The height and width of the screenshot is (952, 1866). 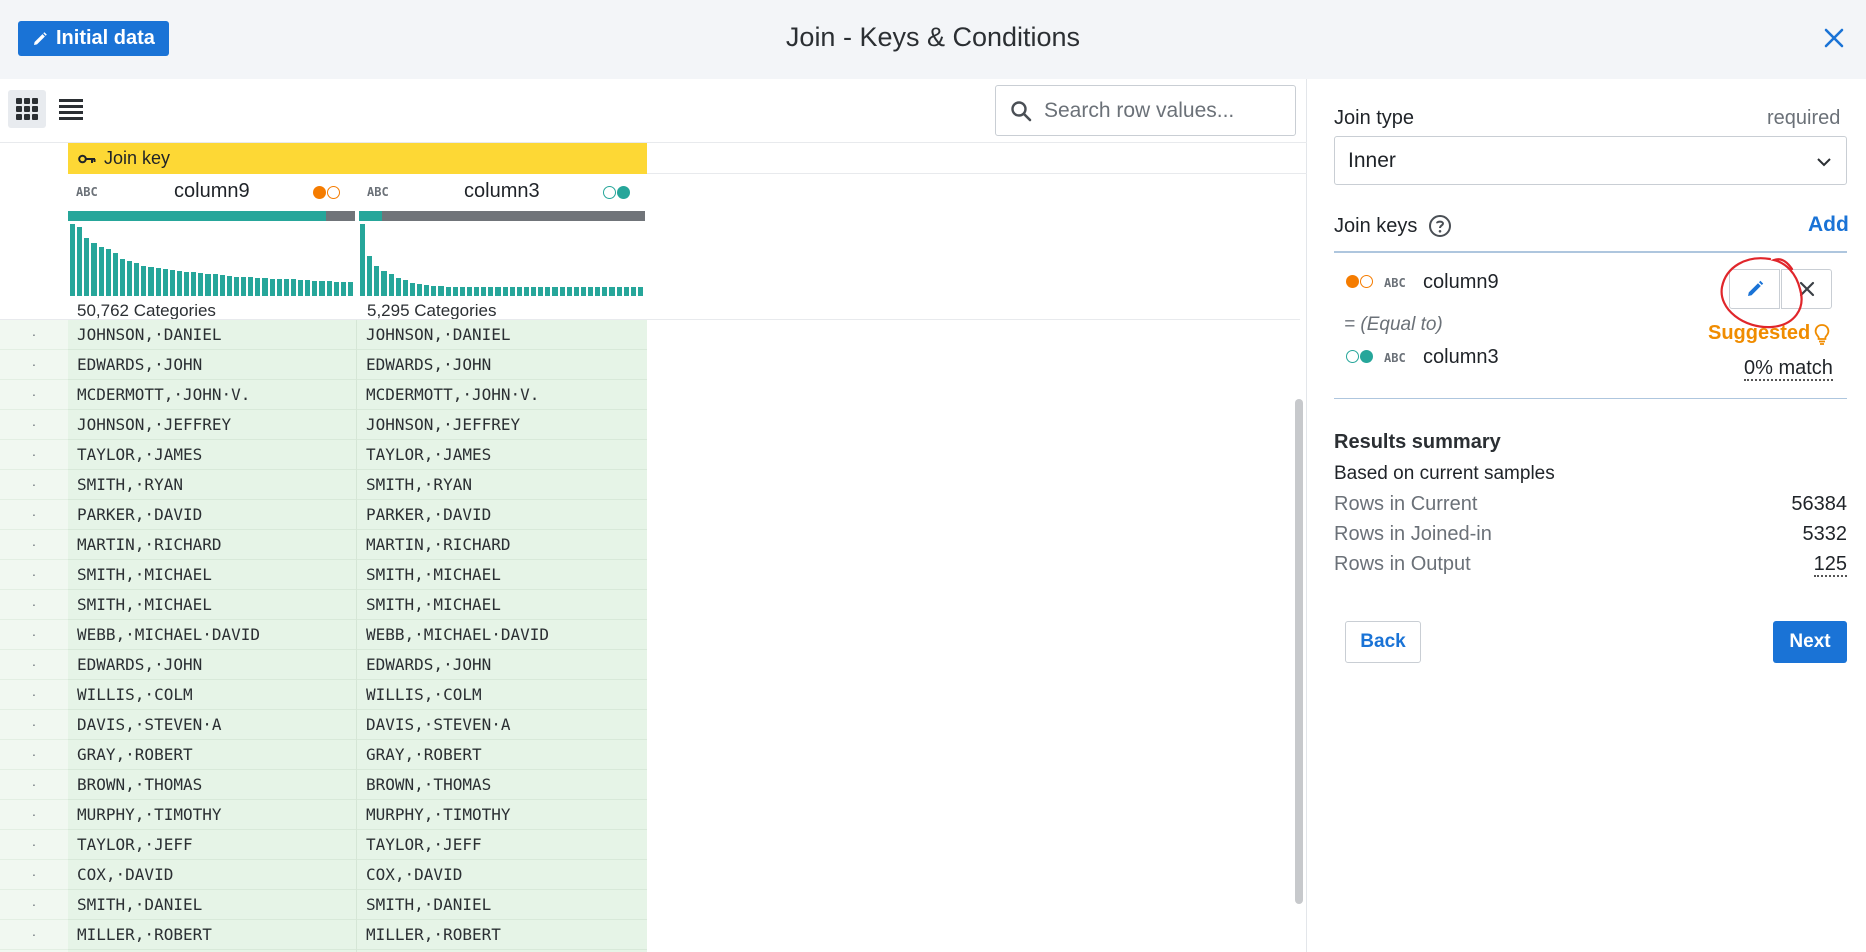 What do you see at coordinates (71, 109) in the screenshot?
I see `list-view-button` at bounding box center [71, 109].